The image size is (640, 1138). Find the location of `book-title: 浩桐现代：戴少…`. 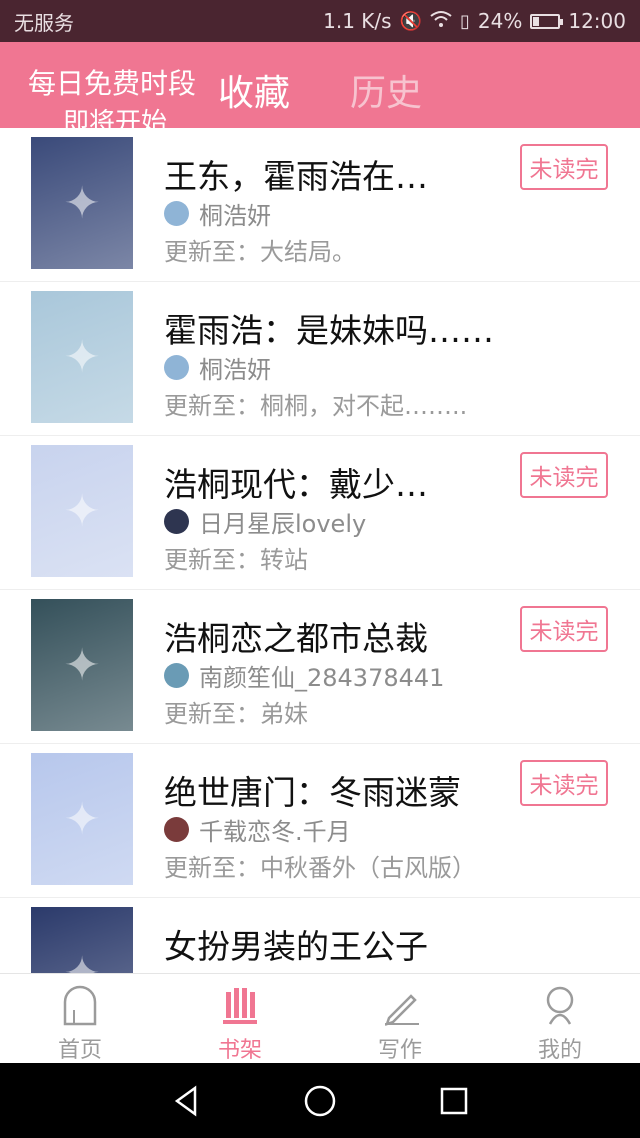

book-title: 浩桐现代：戴少… is located at coordinates (296, 482).